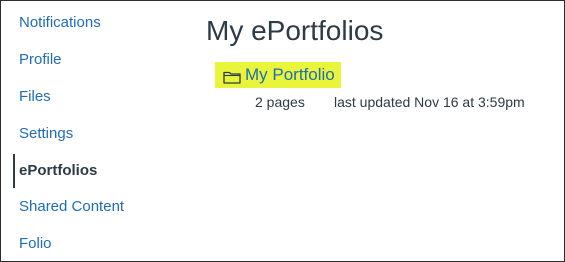  Describe the element at coordinates (290, 74) in the screenshot. I see `portfolio-name: My Portfolio` at that location.